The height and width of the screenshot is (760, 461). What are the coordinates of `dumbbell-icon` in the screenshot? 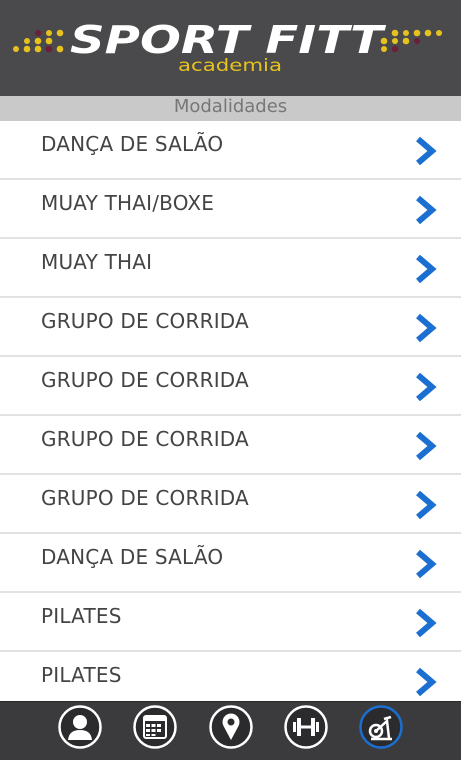 It's located at (306, 727).